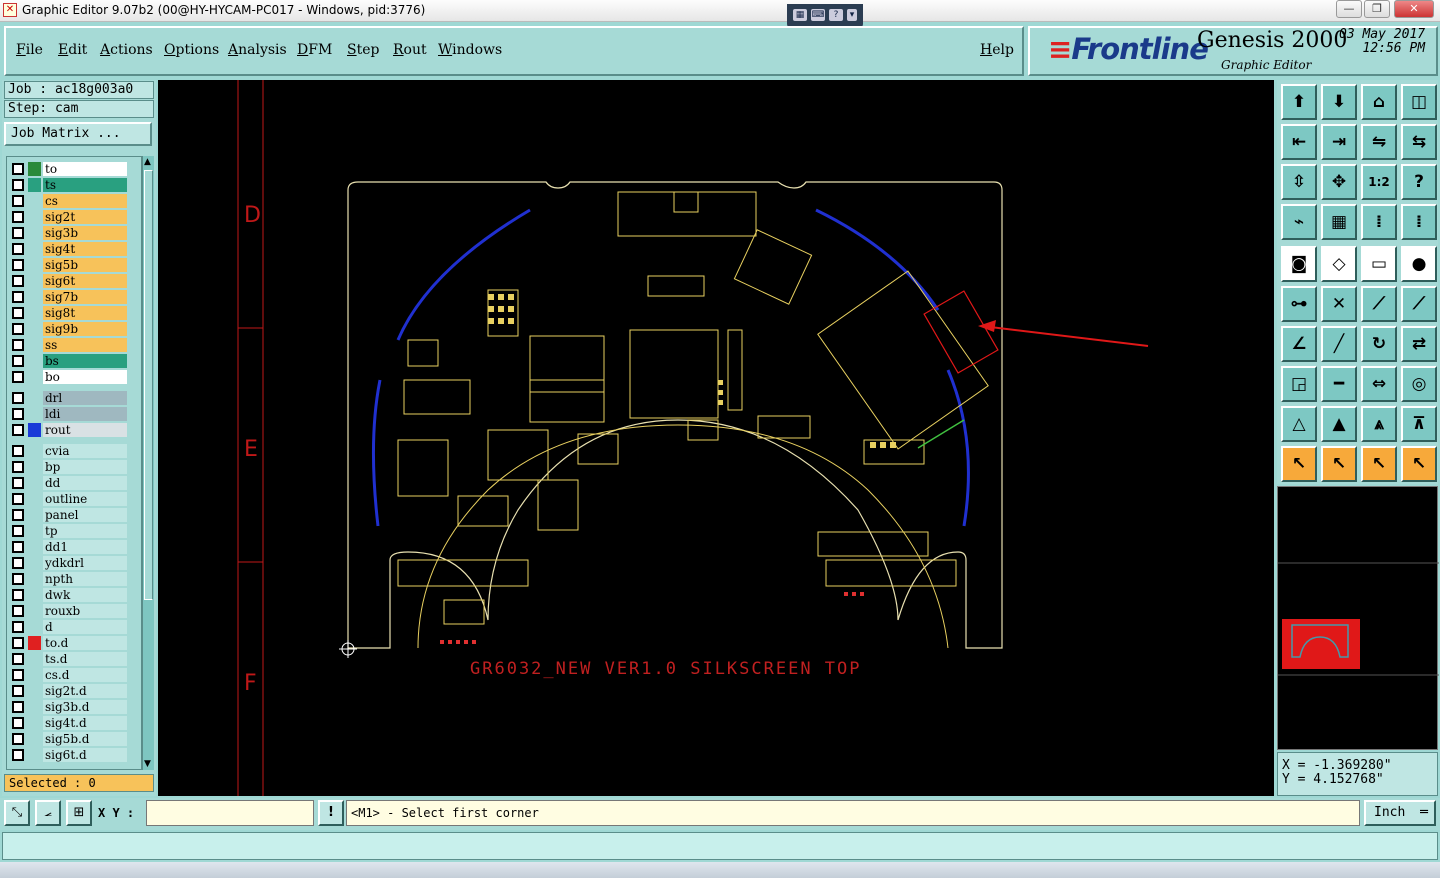 Image resolution: width=1440 pixels, height=878 pixels. What do you see at coordinates (85, 499) in the screenshot?
I see `layer-name: outline` at bounding box center [85, 499].